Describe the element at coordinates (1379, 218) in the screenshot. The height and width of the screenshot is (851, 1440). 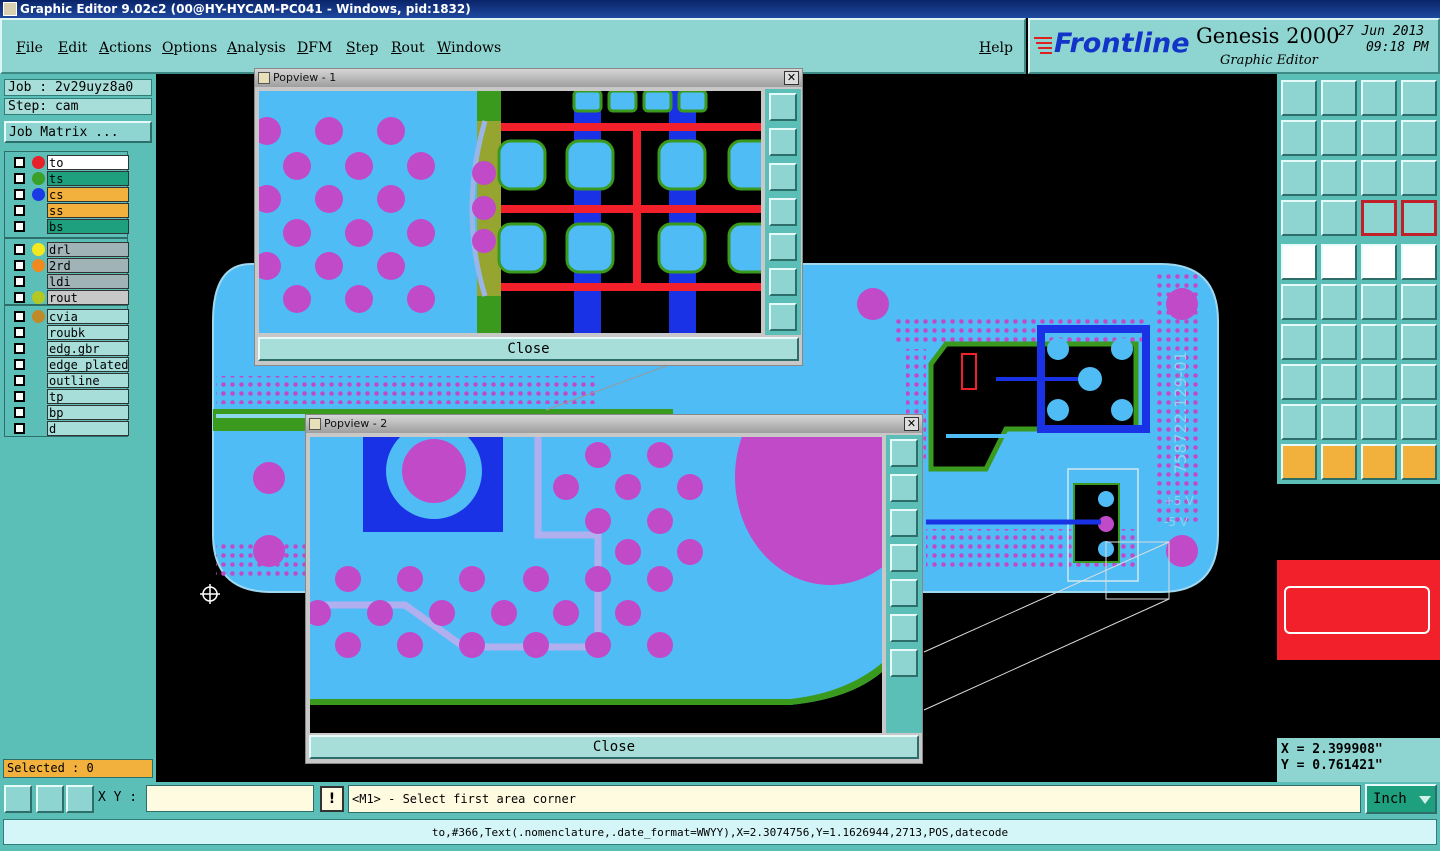
I see `select-net-icon` at that location.